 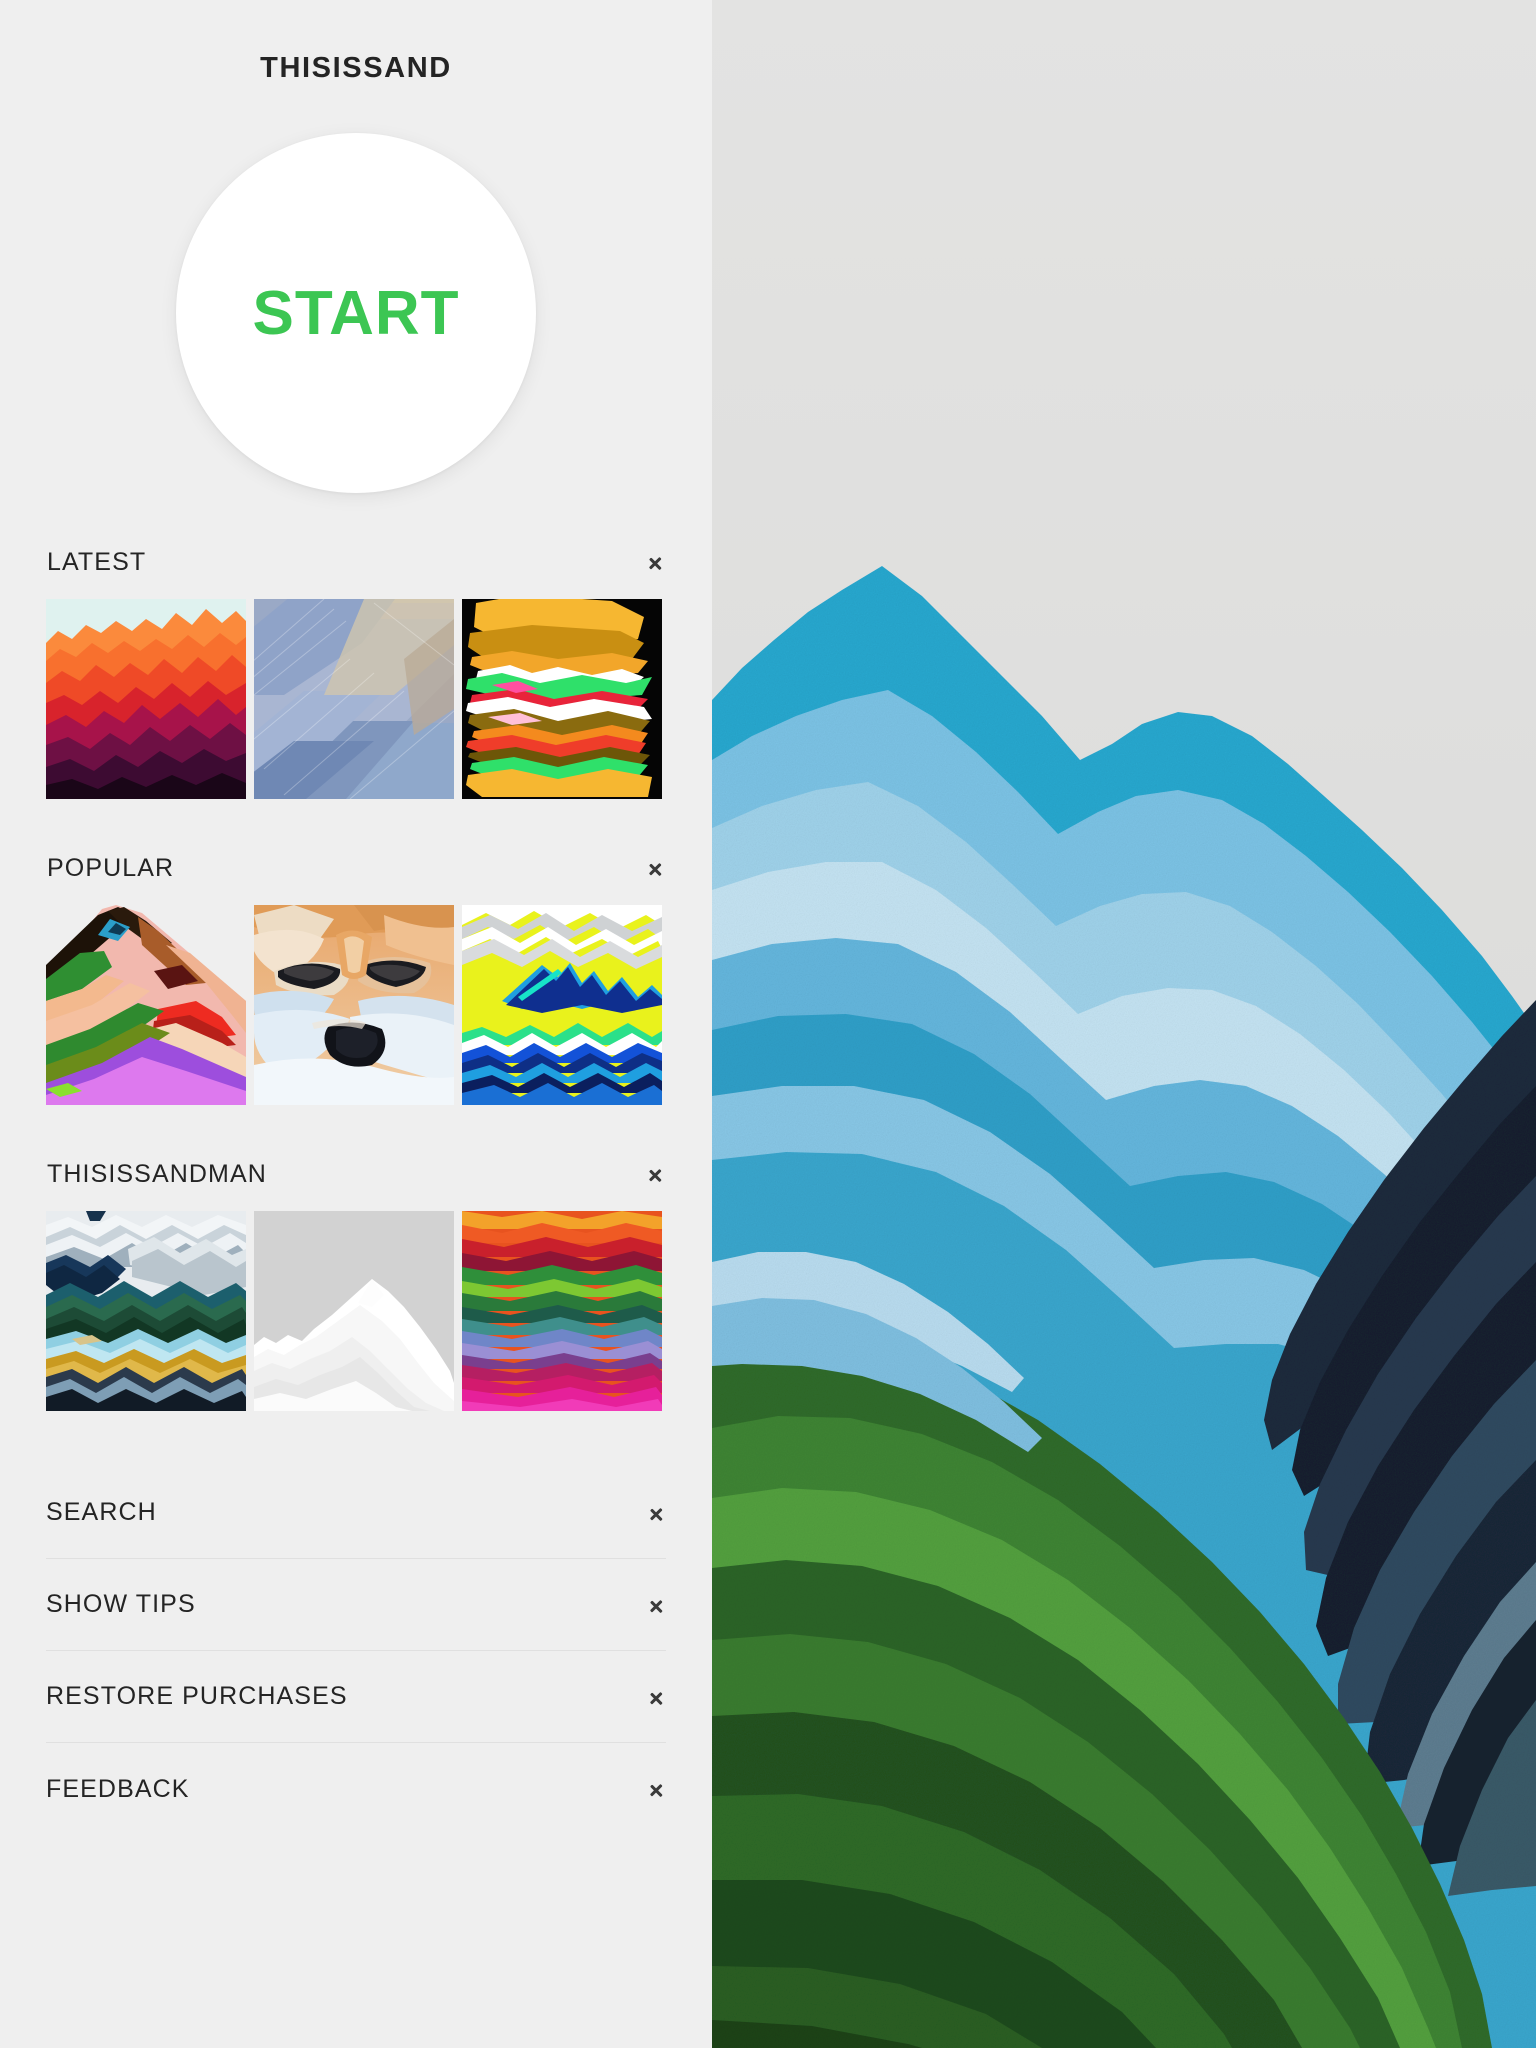 What do you see at coordinates (356, 1789) in the screenshot?
I see `menu-item-feedback: FEEDBACK` at bounding box center [356, 1789].